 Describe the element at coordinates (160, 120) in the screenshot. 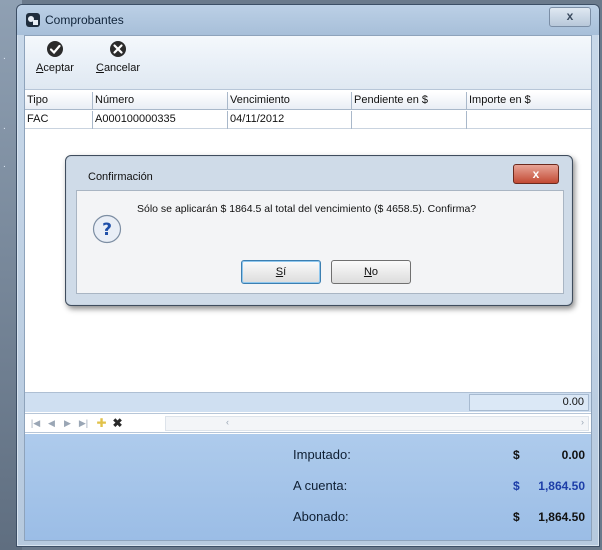

I see `cell-numero: A000100000335` at that location.